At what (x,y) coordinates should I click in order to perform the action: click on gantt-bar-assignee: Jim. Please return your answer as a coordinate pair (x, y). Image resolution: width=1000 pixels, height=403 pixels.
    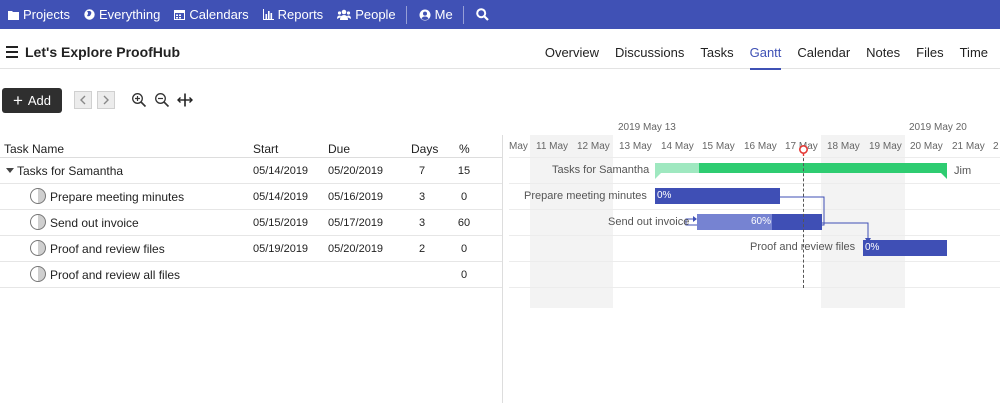
    Looking at the image, I should click on (963, 171).